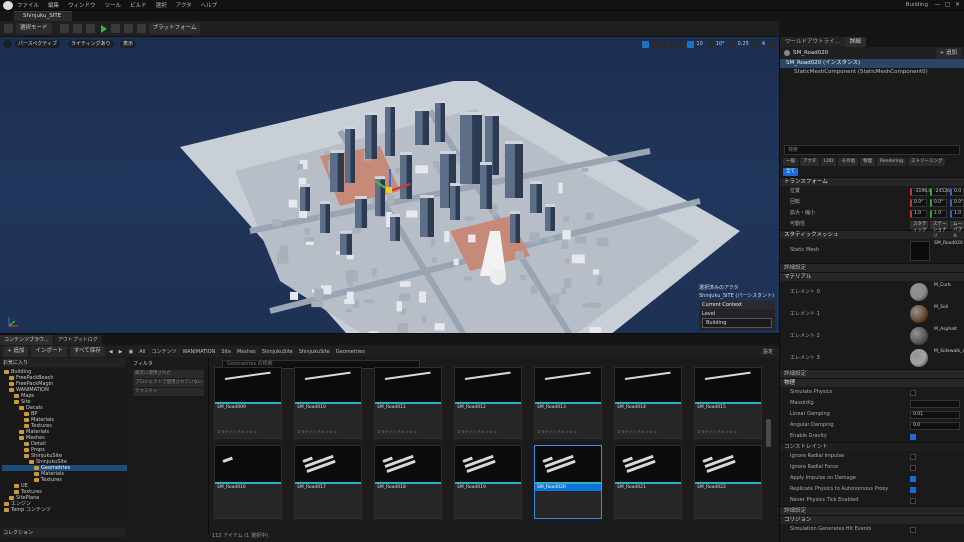 This screenshot has width=964, height=542. Describe the element at coordinates (872, 63) in the screenshot. I see `component-instance: SM_Road020 (インスタンス)` at that location.